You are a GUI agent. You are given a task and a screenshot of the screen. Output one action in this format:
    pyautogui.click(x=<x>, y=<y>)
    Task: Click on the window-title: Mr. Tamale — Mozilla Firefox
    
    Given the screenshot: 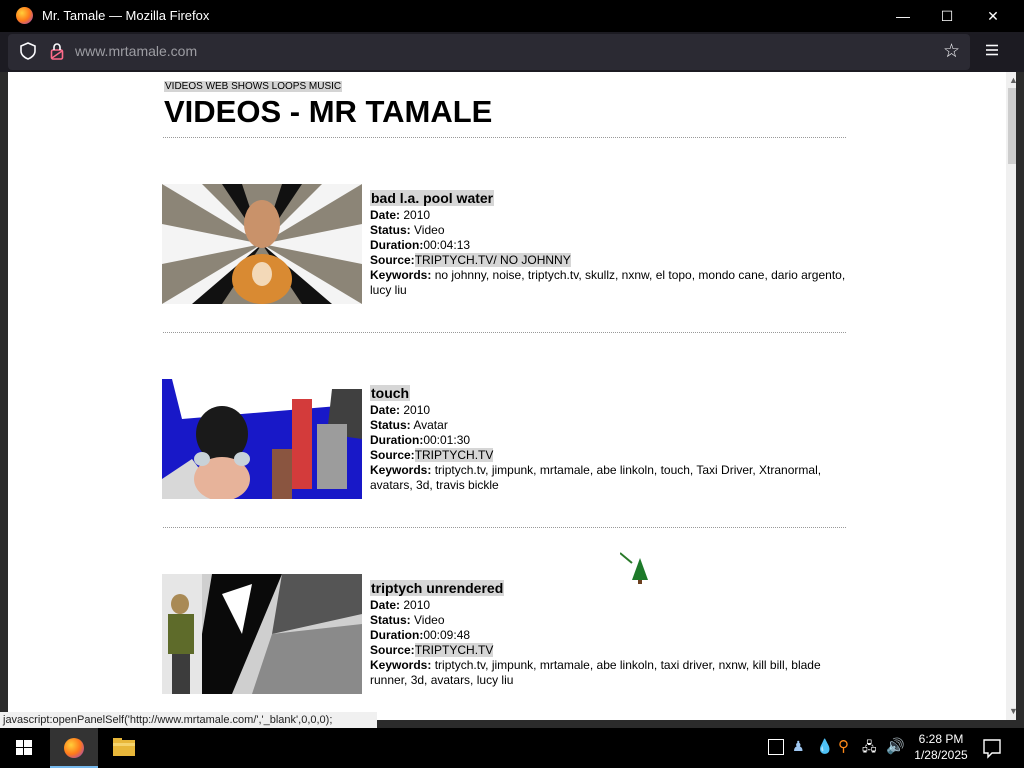 What is the action you would take?
    pyautogui.click(x=126, y=15)
    